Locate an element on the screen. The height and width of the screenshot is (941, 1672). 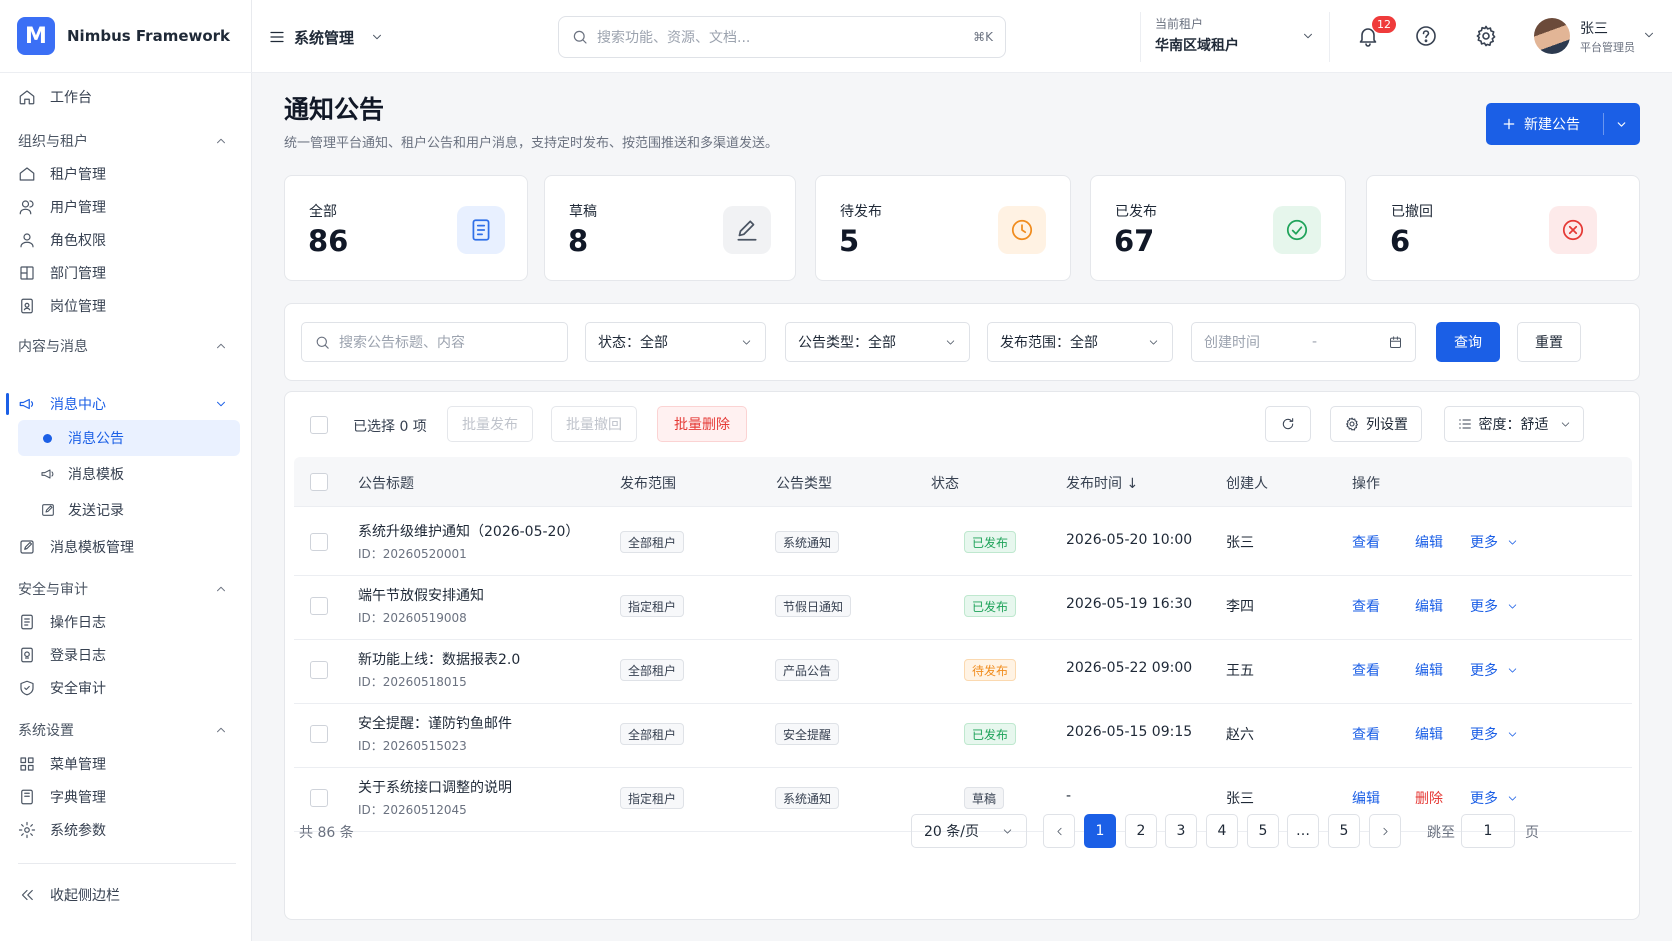
density-dropdown: 密度：舒适 is located at coordinates (1514, 424).